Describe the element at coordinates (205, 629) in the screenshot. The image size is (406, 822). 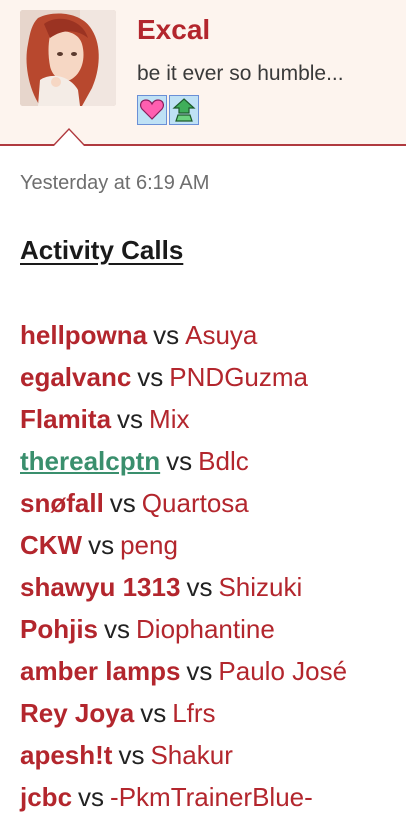
I see `player-b-link: Diophantine` at that location.